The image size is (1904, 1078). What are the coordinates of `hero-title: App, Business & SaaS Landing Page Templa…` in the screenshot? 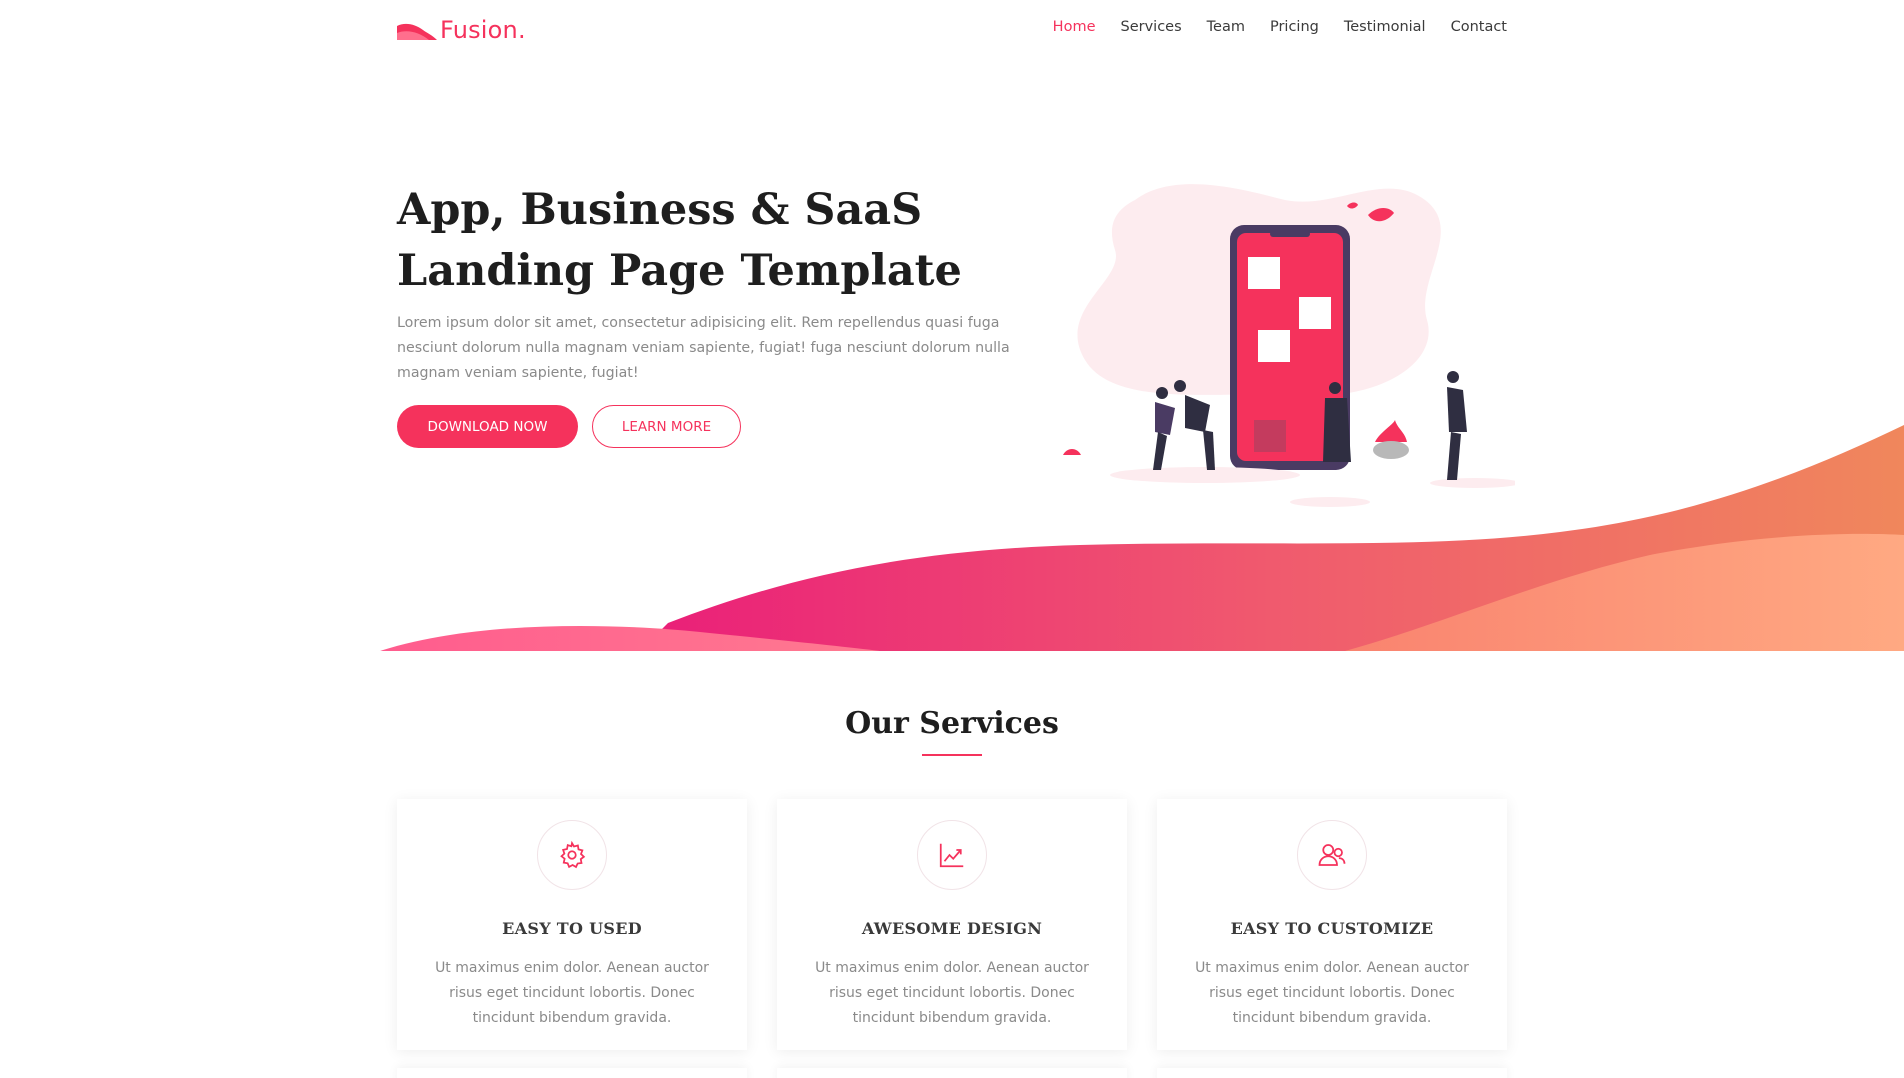 It's located at (697, 241).